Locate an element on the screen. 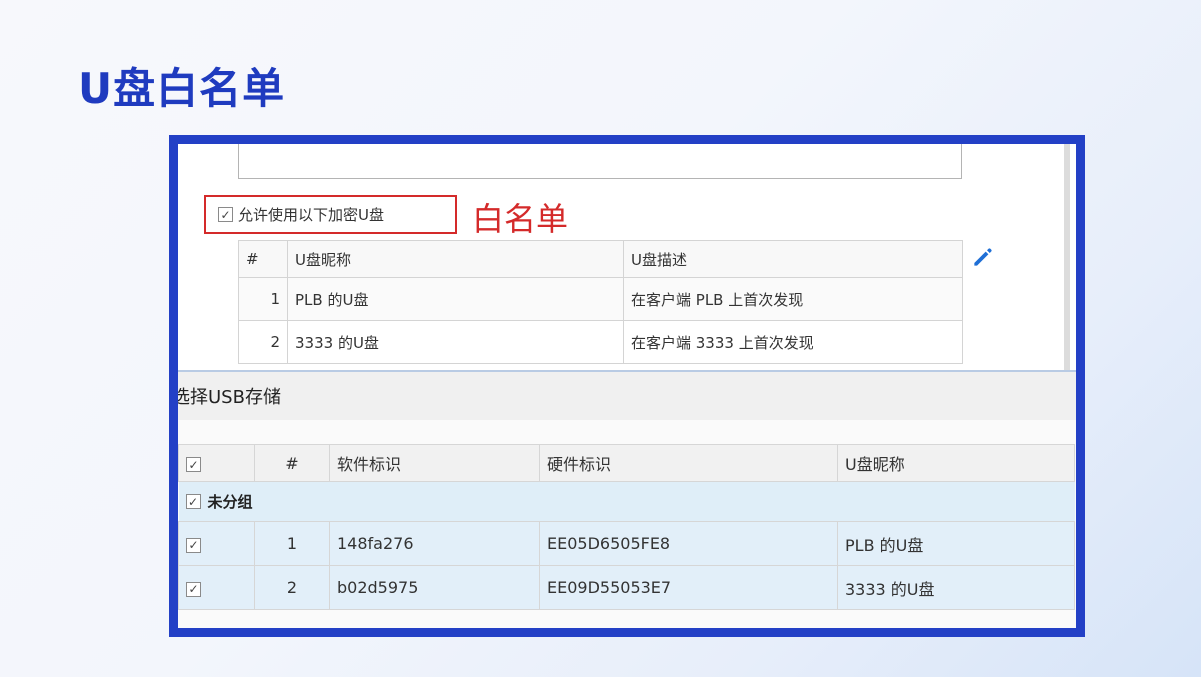 The height and width of the screenshot is (677, 1201). allow-encrypted-usb-checkbox-row: ✓ 允许使用以下加密U盘 is located at coordinates (330, 214).